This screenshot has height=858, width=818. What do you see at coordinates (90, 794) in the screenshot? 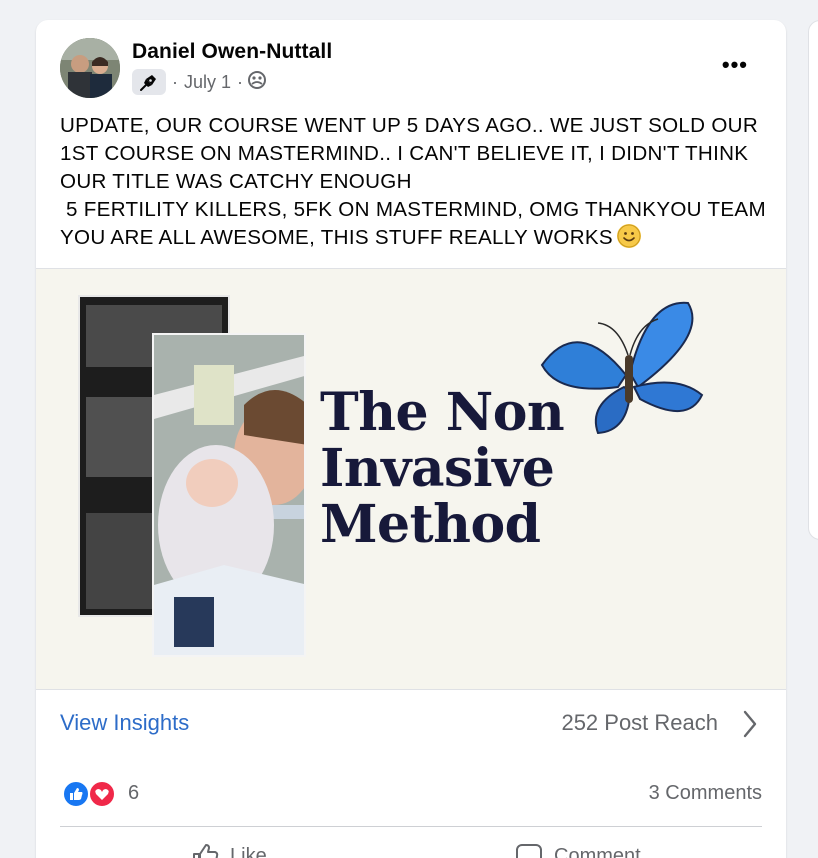
I see `reaction-icons` at bounding box center [90, 794].